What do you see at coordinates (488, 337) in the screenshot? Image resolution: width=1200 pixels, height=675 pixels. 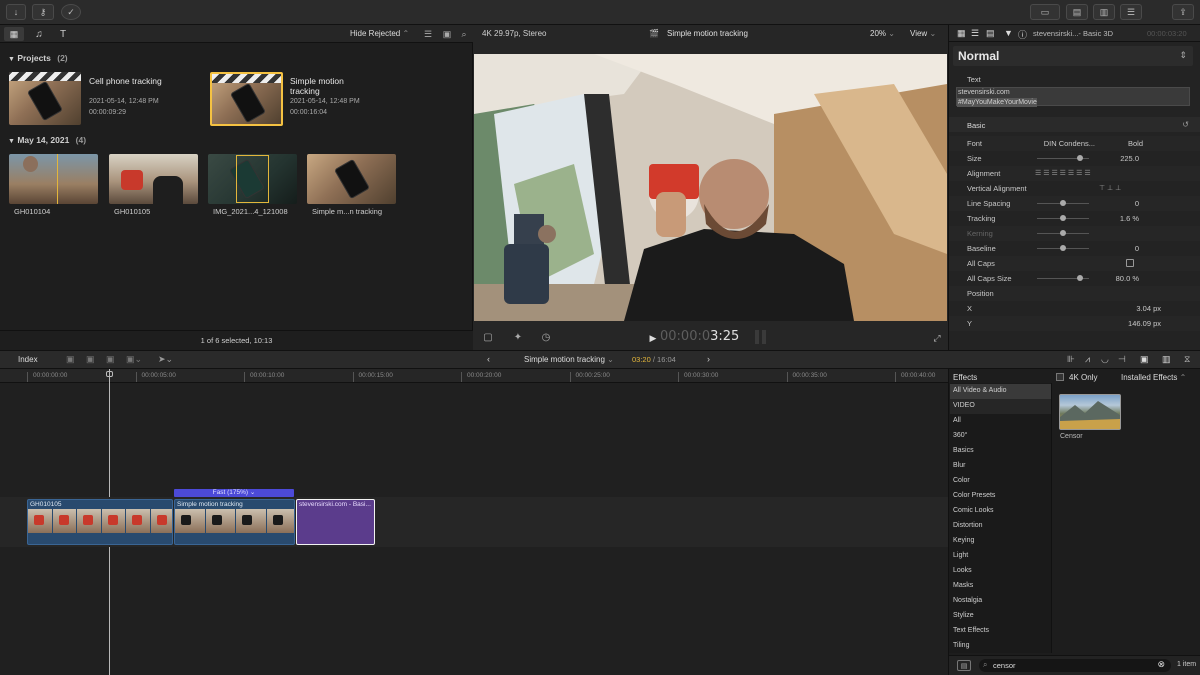 I see `transform-icon: ▢` at bounding box center [488, 337].